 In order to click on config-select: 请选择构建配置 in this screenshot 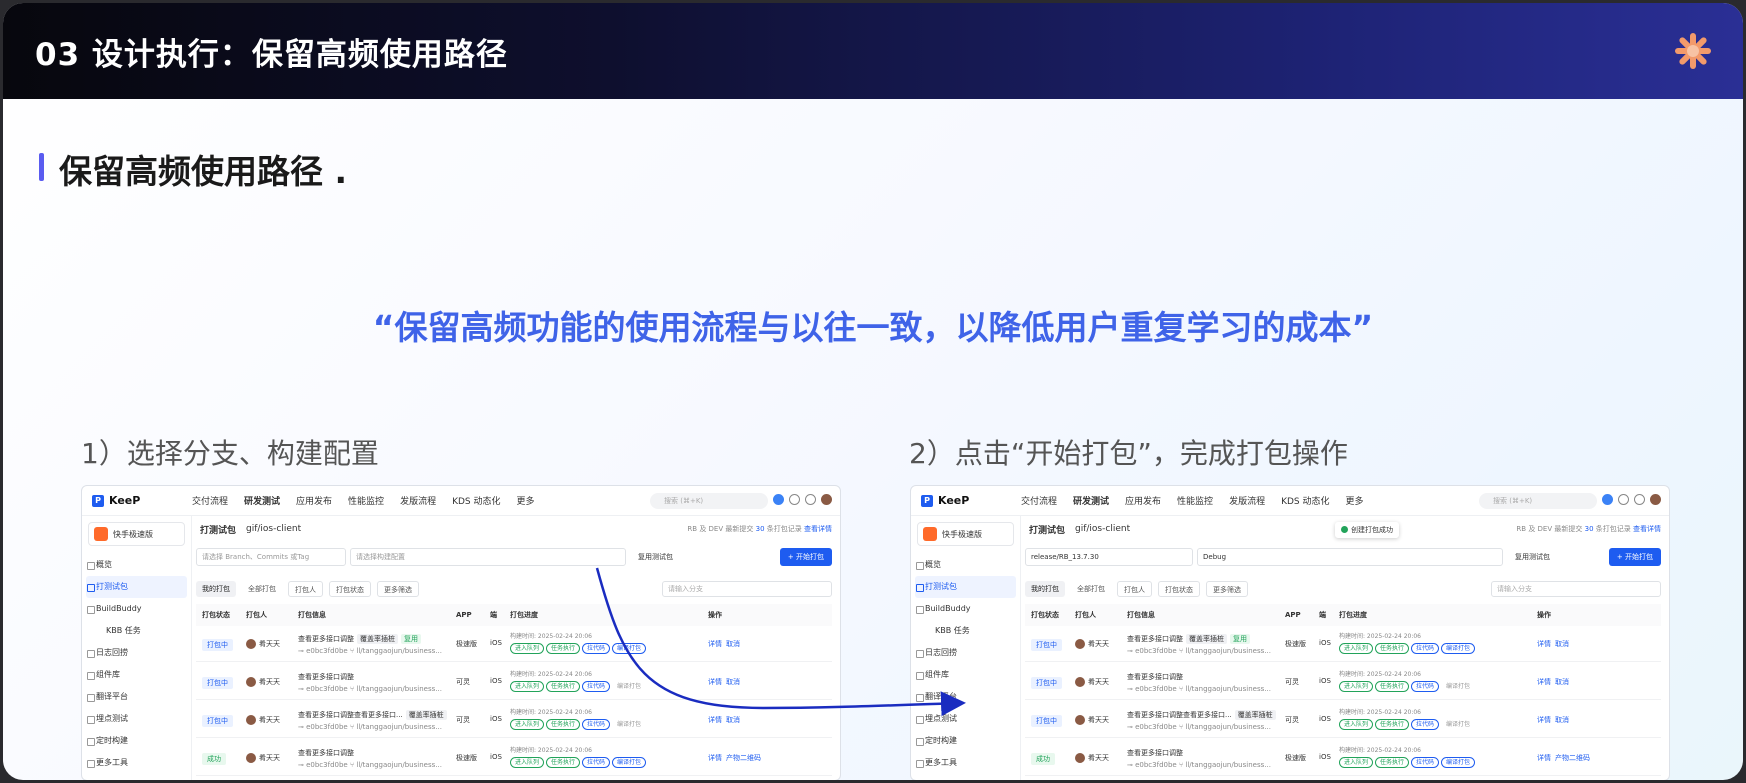, I will do `click(488, 557)`.